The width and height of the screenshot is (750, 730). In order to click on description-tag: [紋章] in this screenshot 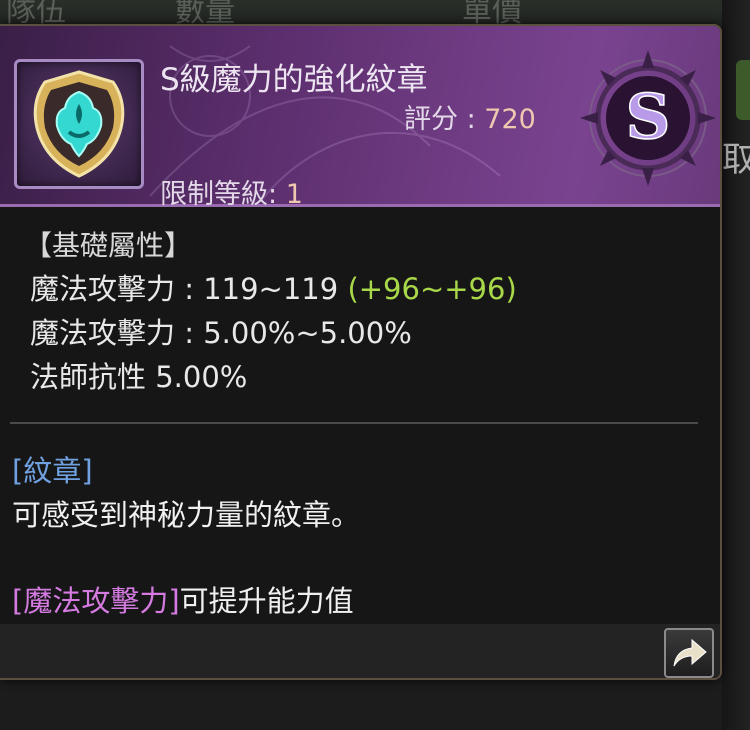, I will do `click(52, 471)`.